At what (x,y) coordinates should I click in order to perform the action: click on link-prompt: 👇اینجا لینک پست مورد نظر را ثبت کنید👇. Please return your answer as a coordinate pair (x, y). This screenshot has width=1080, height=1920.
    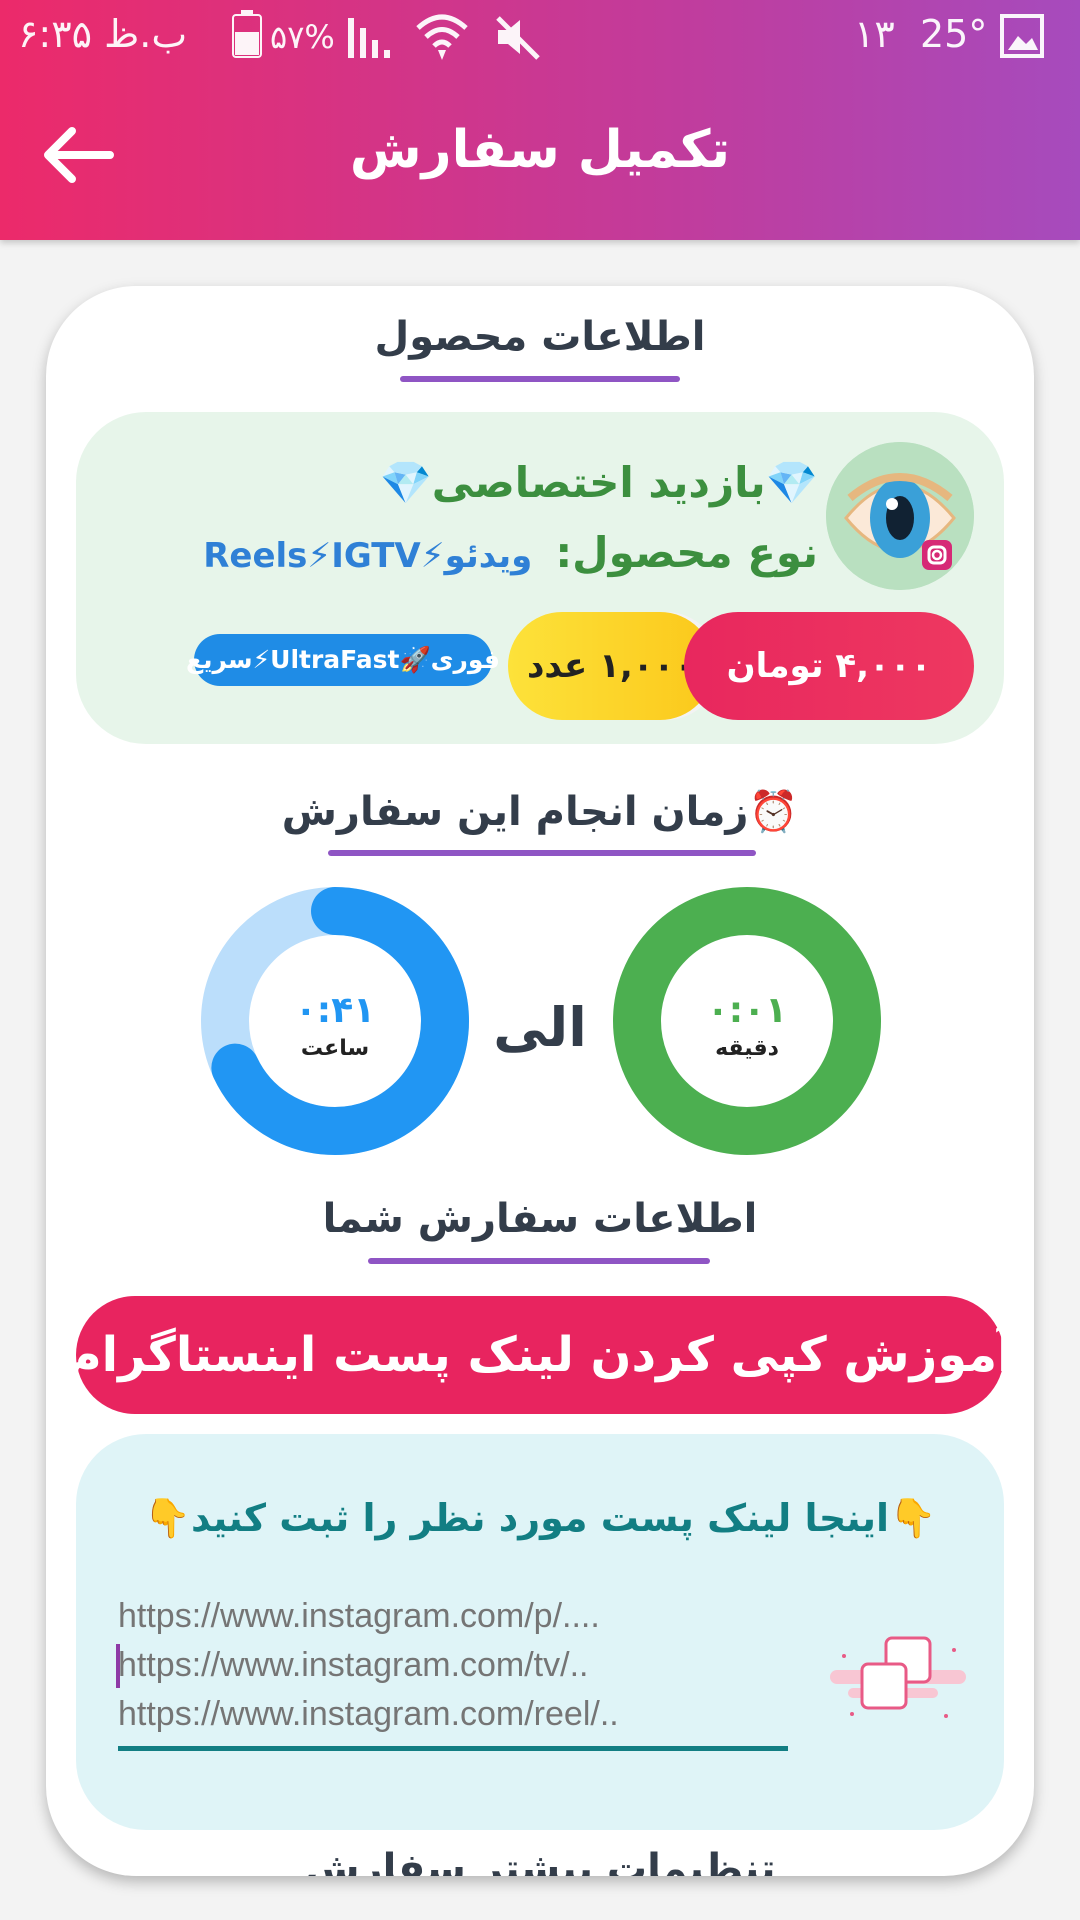
    Looking at the image, I should click on (540, 1518).